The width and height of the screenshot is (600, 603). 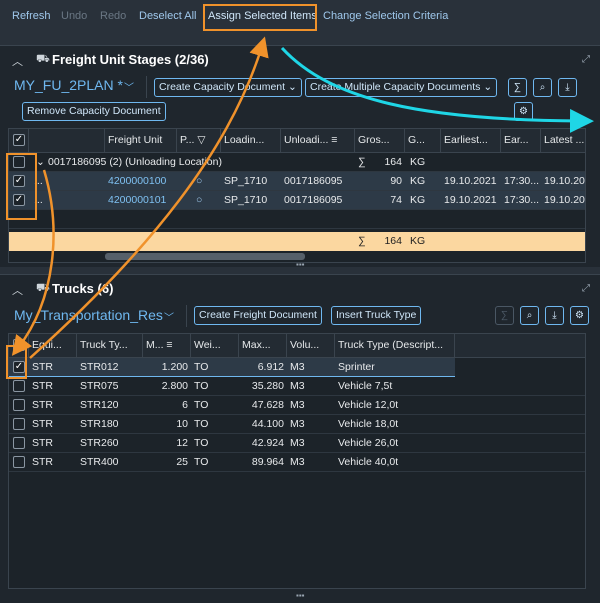 What do you see at coordinates (16, 362) in the screenshot?
I see `annotation-box-truck-checkbox` at bounding box center [16, 362].